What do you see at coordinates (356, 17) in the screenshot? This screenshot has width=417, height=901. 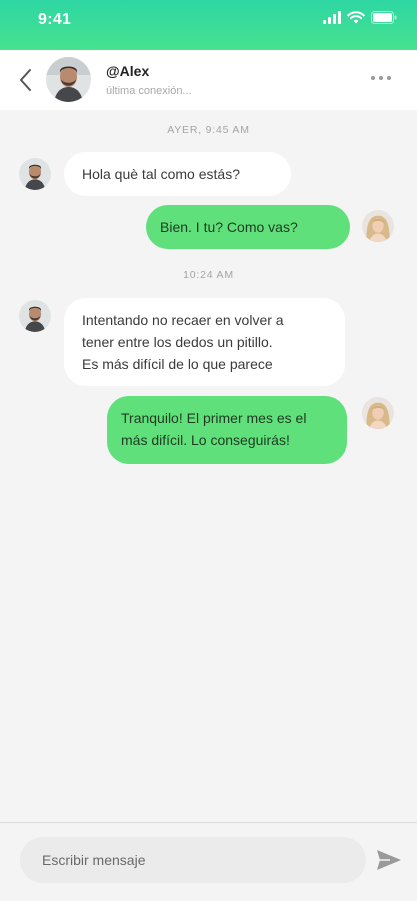 I see `wifi-icon` at bounding box center [356, 17].